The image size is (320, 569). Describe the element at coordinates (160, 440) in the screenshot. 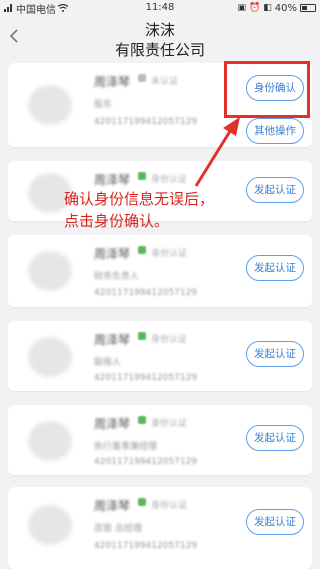

I see `member-card: 周泽琴 身份认证 执行董事兼经理 420117199412057129 发起认证` at that location.